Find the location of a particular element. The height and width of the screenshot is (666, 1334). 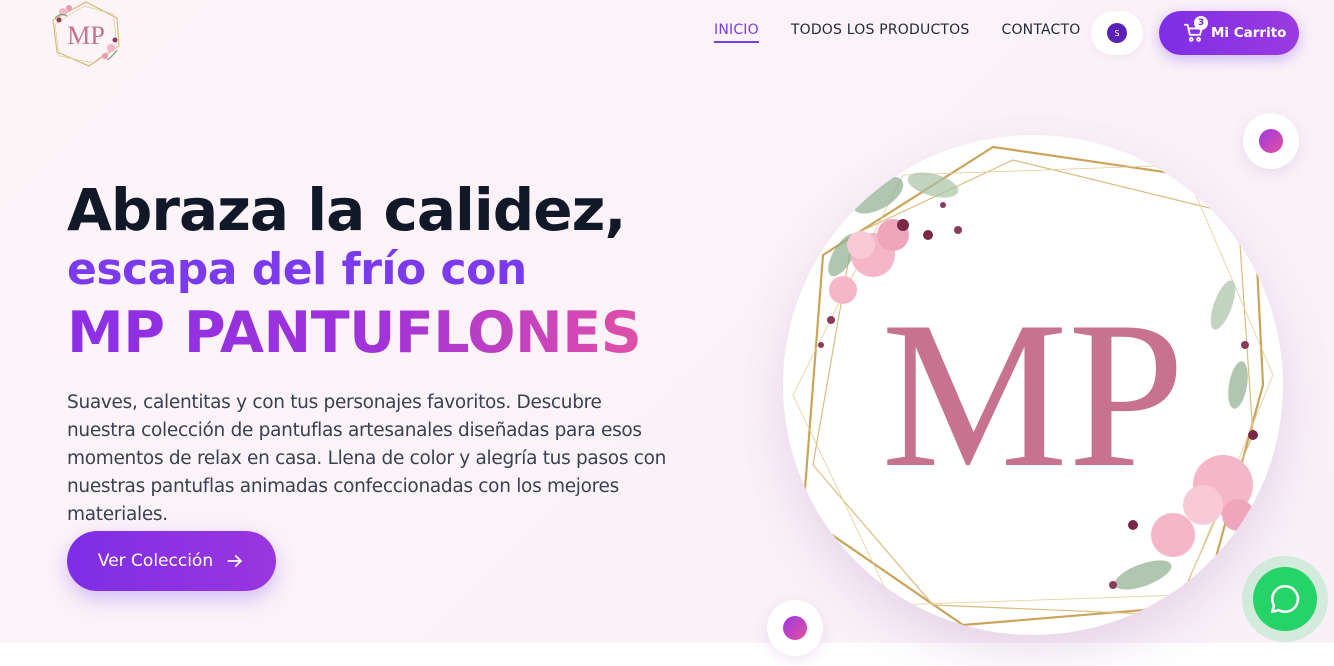

whatsapp-icon is located at coordinates (1285, 599).